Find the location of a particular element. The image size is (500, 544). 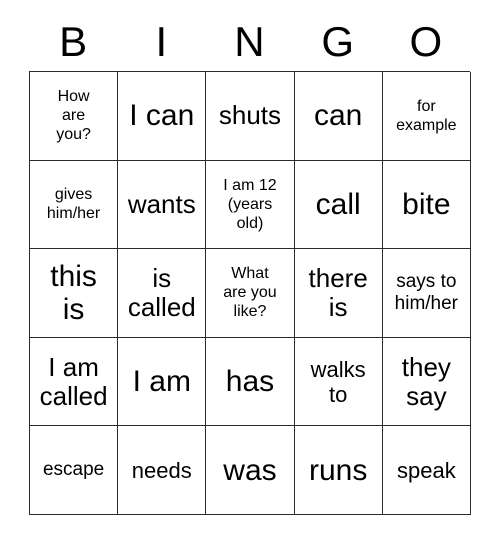

bingo-cell: call is located at coordinates (338, 205).